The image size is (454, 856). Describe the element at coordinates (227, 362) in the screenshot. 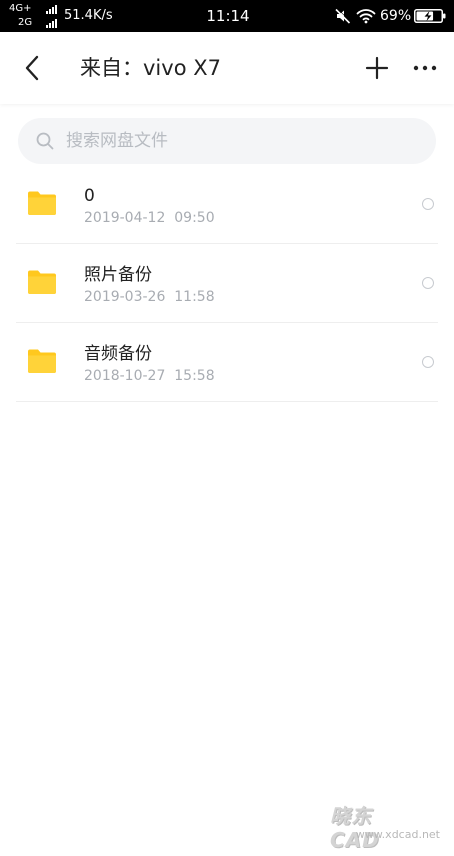

I see `list-item: 音频备份 2018-10-27 15:58` at that location.